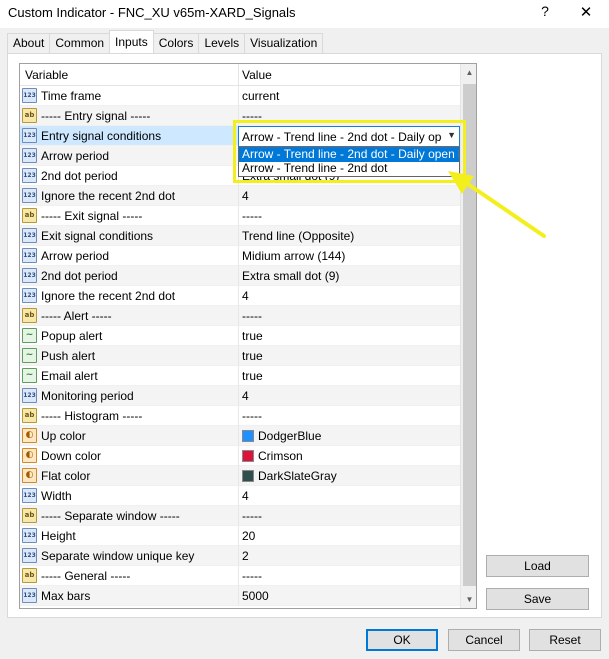 This screenshot has height=659, width=609. Describe the element at coordinates (537, 566) in the screenshot. I see `load-button: Load` at that location.